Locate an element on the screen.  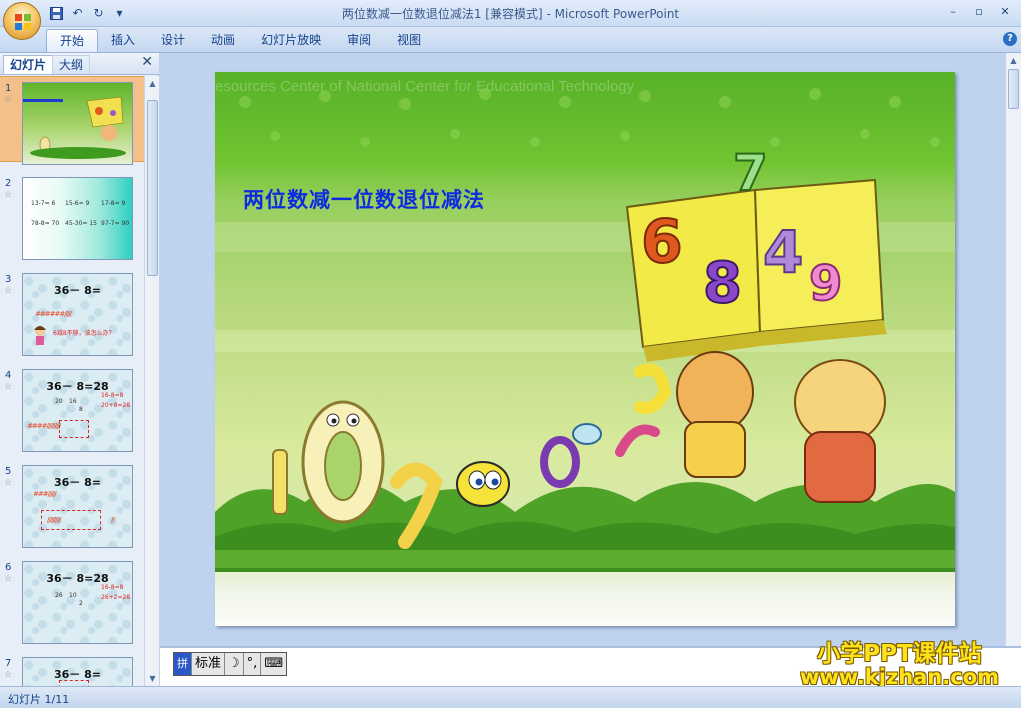
slide-thumb-image: 36－ 8= ######///// 6减8不够，该怎么办？ is located at coordinates (77, 314).